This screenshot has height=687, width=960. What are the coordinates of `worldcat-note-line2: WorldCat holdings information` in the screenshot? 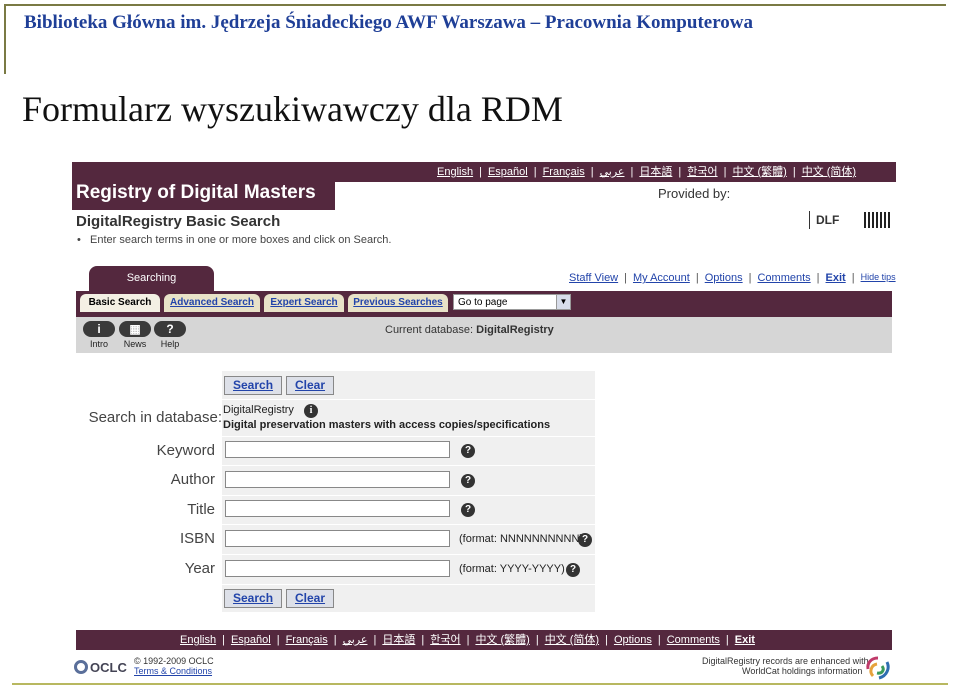 It's located at (802, 671).